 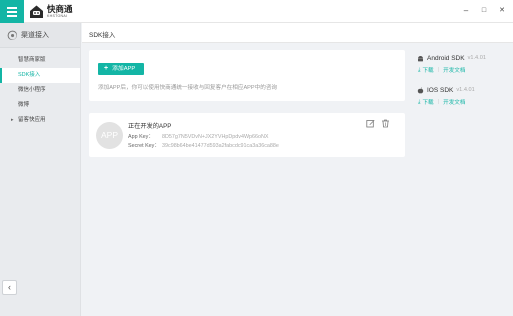 I want to click on title-bar: 快商通 KHSTONAI – □ ✕, so click(x=256, y=11).